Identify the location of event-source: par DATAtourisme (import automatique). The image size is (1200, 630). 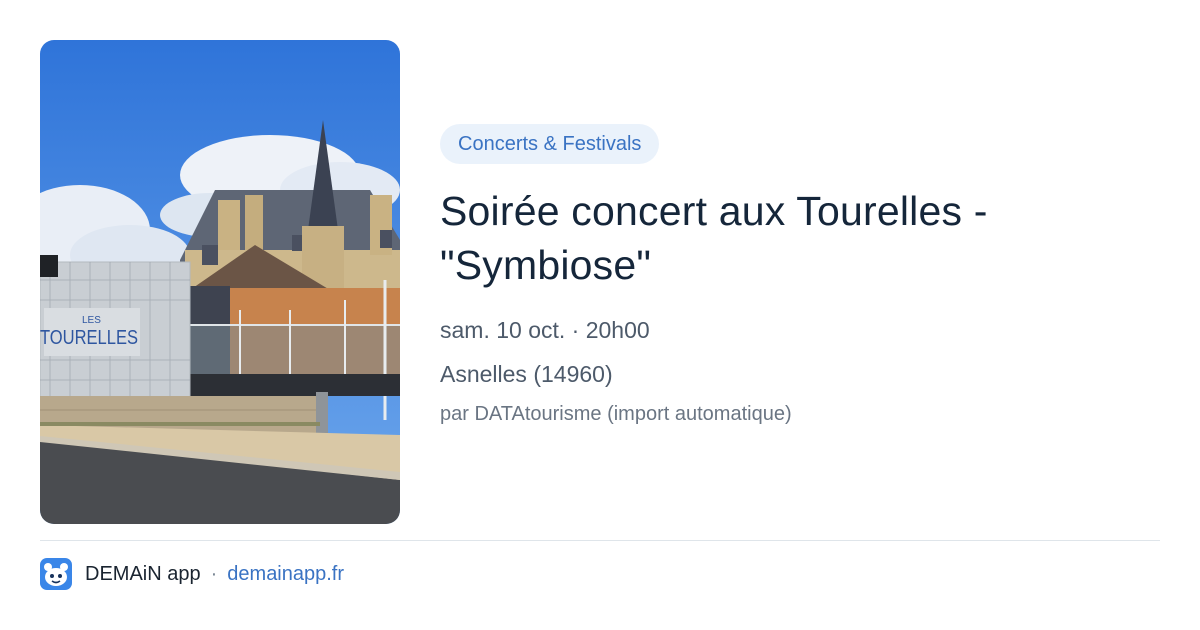
(616, 414).